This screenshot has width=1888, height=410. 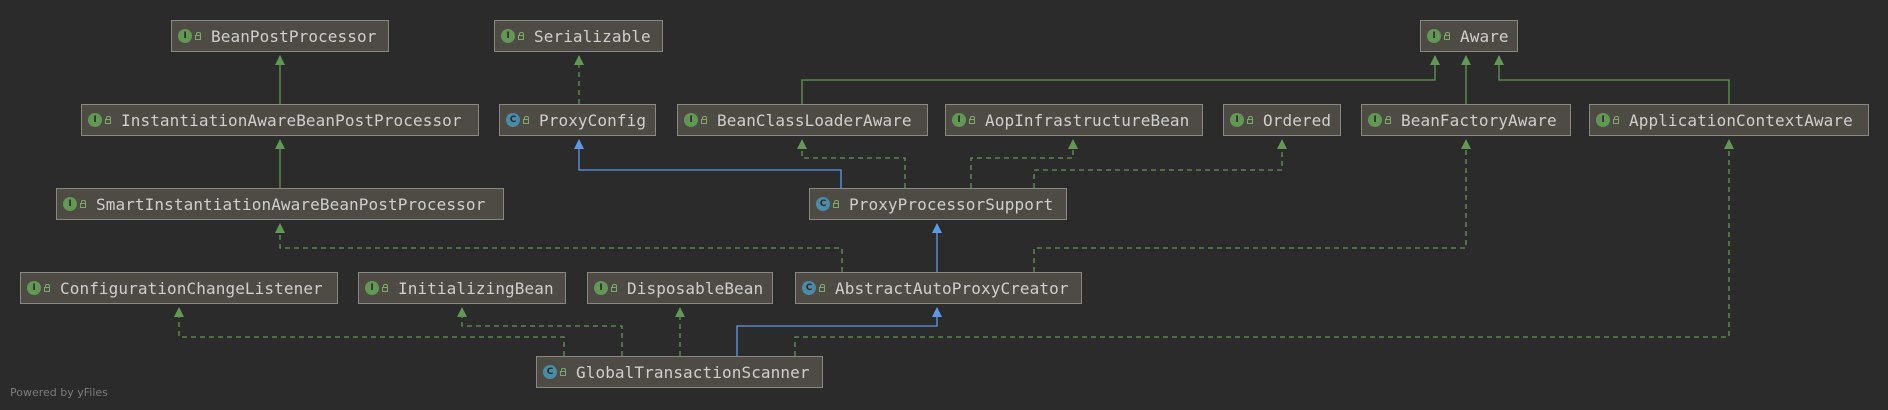 I want to click on edge-pps-to-proxyconfig, so click(x=708, y=163).